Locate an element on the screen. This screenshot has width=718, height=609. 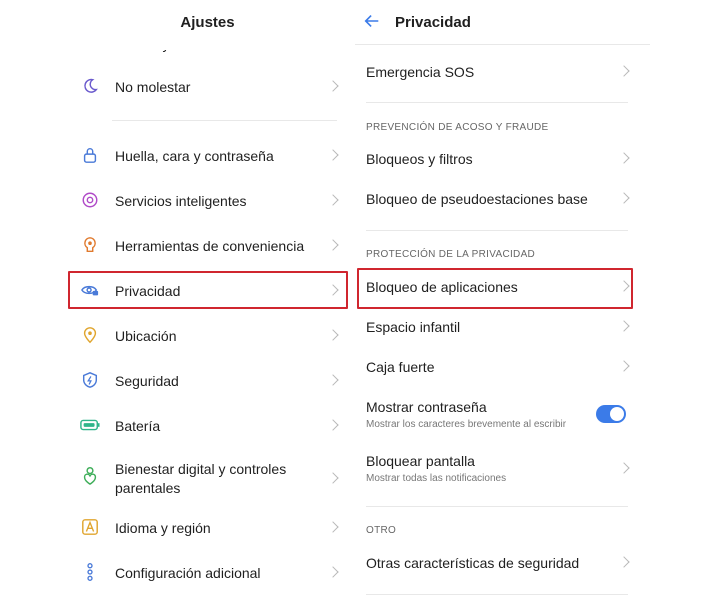
tools-icon is located at coordinates (90, 245).